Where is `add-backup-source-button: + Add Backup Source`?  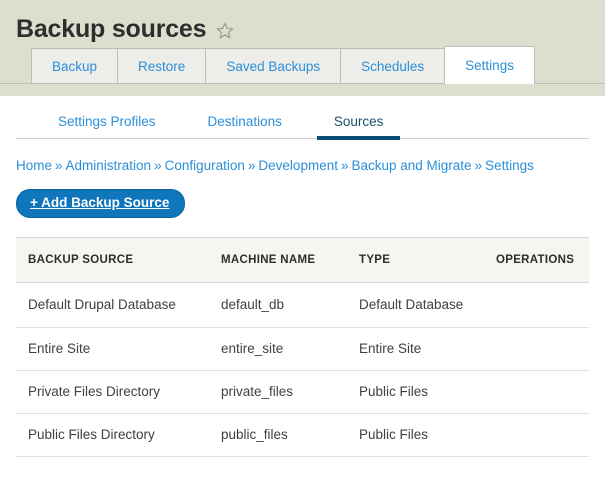 add-backup-source-button: + Add Backup Source is located at coordinates (101, 203).